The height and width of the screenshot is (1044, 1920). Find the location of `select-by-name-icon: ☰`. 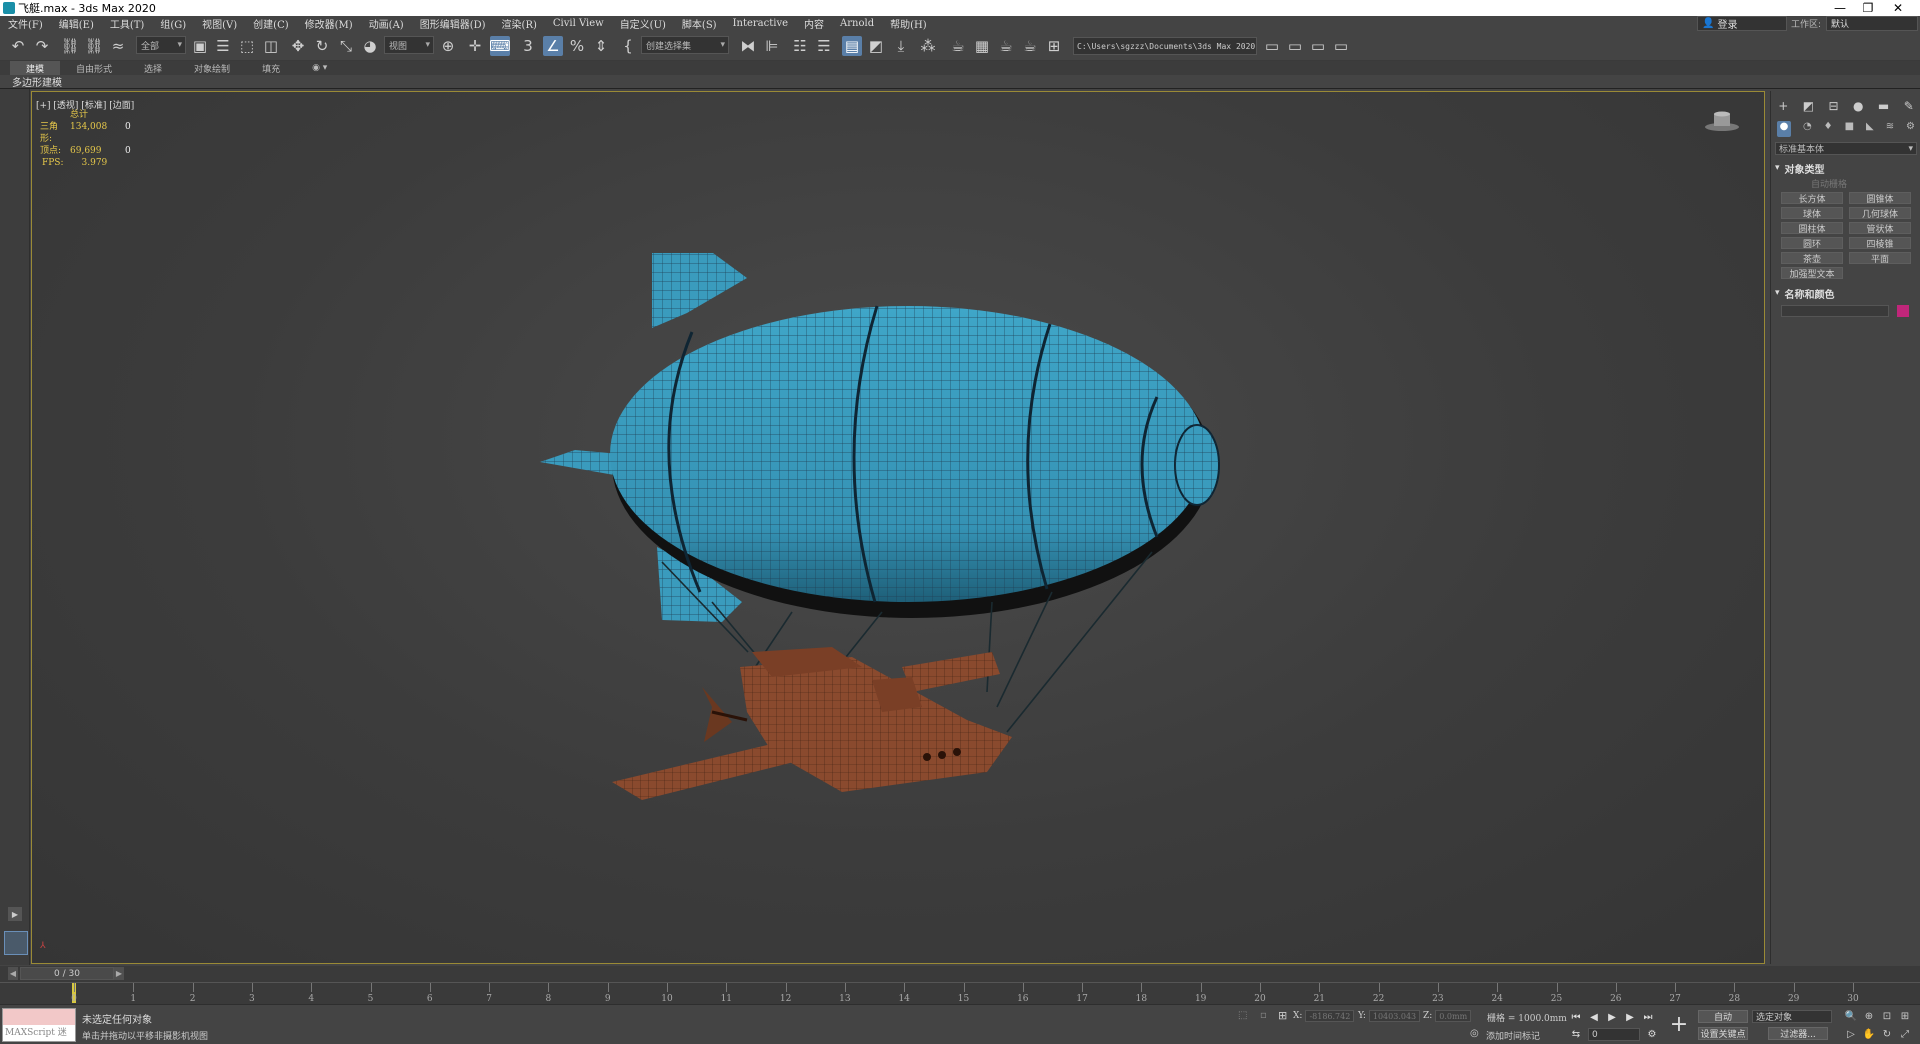

select-by-name-icon: ☰ is located at coordinates (223, 46).